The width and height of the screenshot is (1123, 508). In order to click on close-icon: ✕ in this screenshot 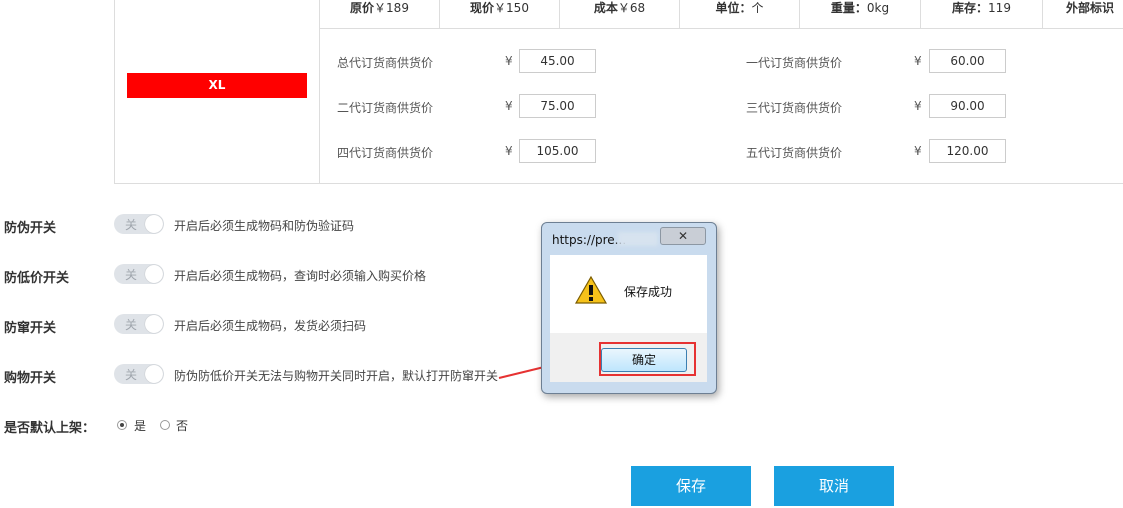, I will do `click(683, 236)`.